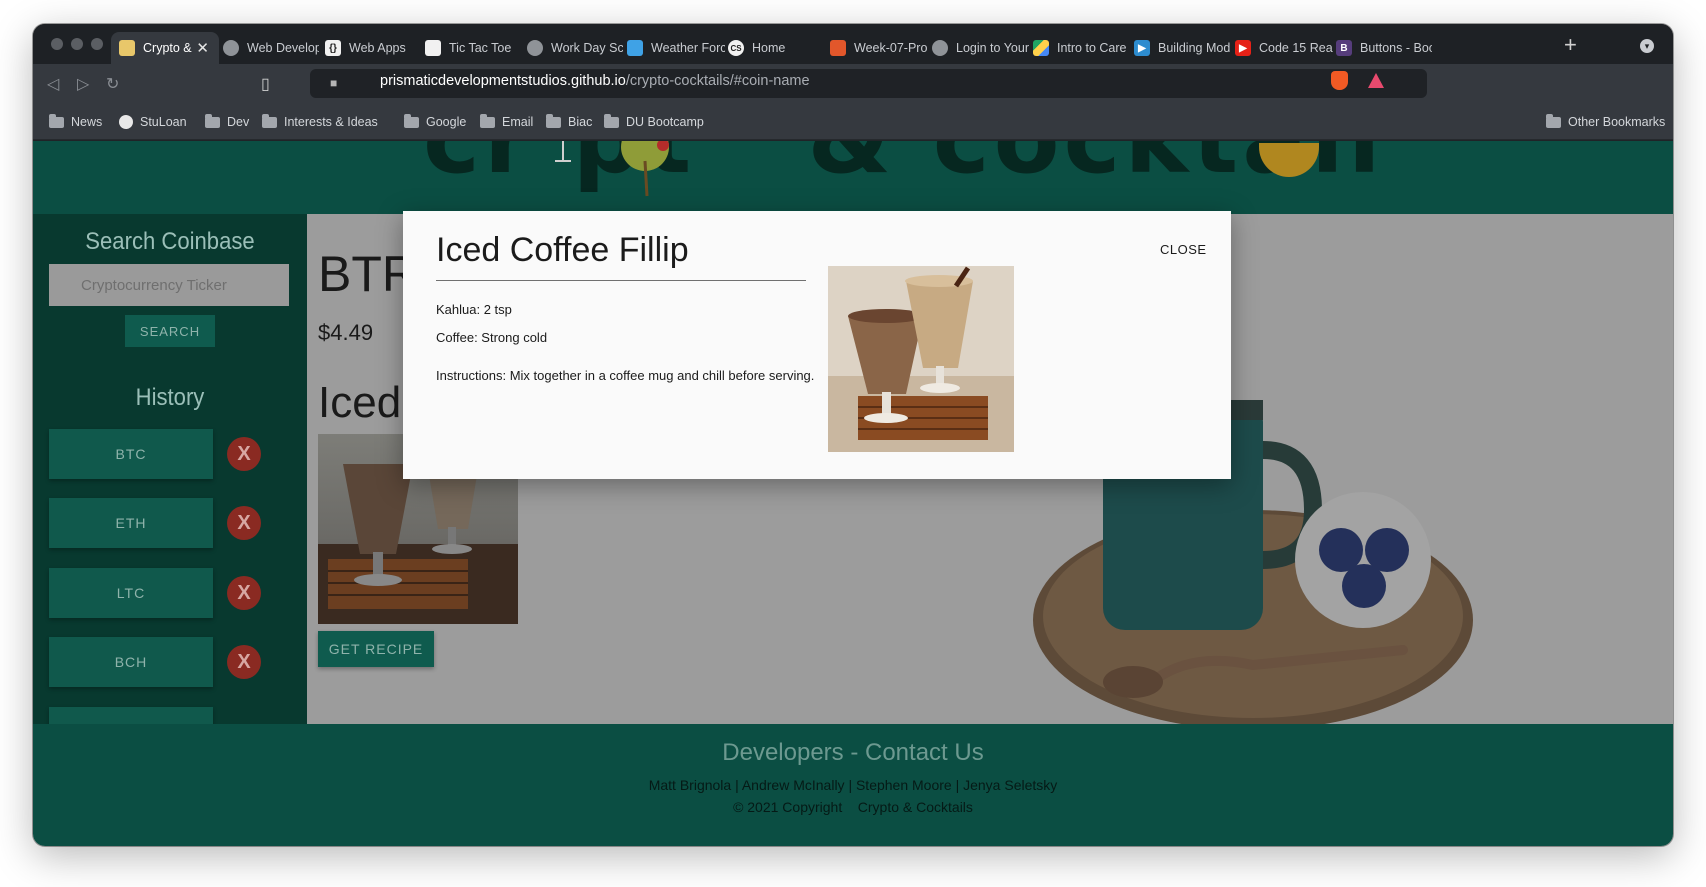  I want to click on bookmark-dev: Dev, so click(227, 121).